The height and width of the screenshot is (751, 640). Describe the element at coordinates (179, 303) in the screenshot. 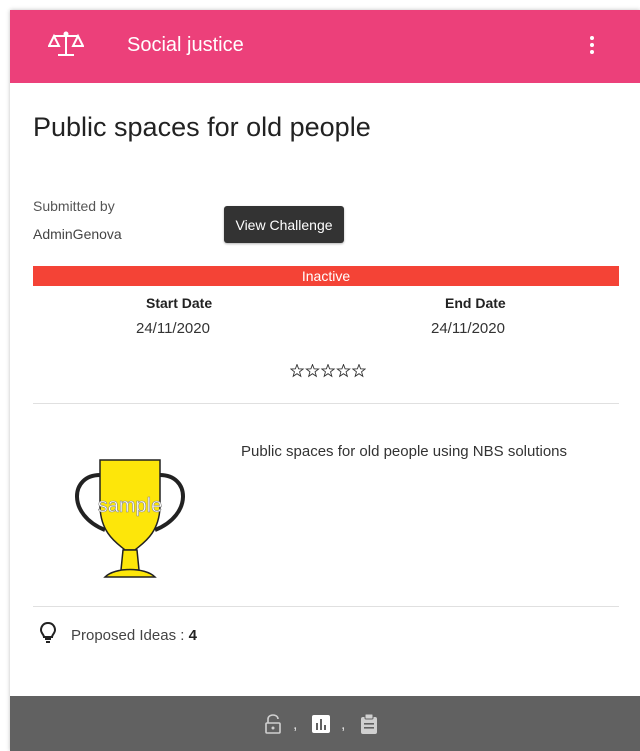

I see `start-date-label: Start Date` at that location.